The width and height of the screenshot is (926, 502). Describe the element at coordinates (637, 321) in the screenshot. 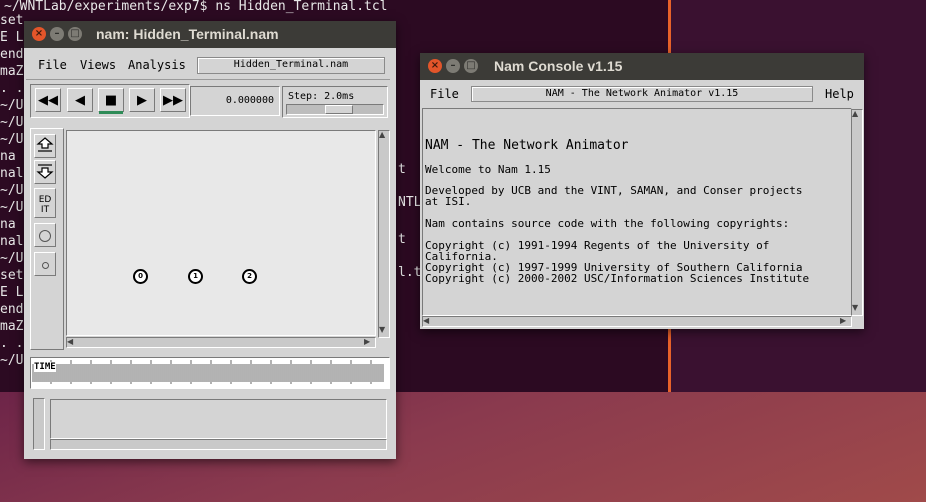

I see `console-horizontal-scrollbar` at that location.